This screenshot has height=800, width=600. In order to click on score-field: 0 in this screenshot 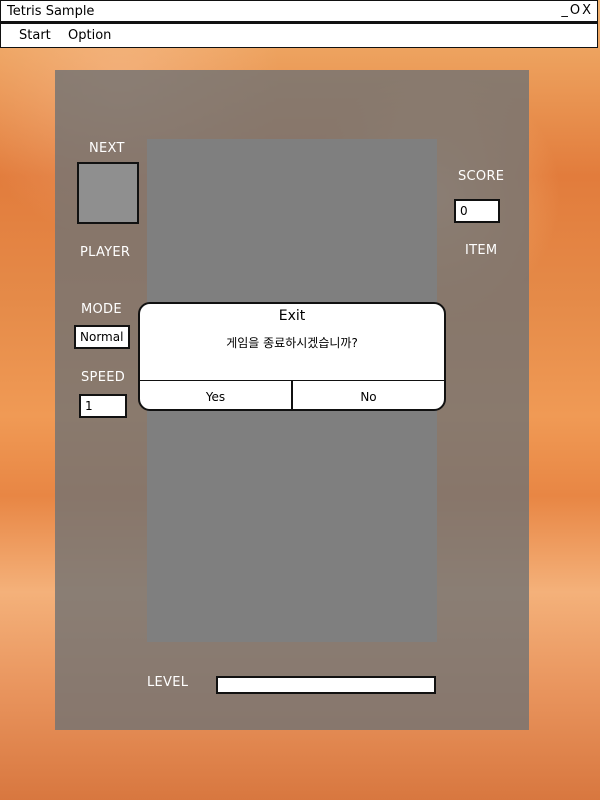, I will do `click(477, 211)`.